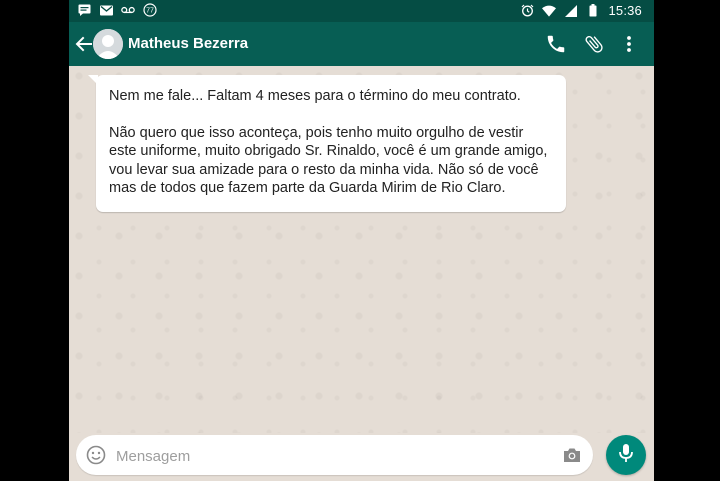 This screenshot has width=720, height=481. What do you see at coordinates (572, 455) in the screenshot?
I see `camera-icon` at bounding box center [572, 455].